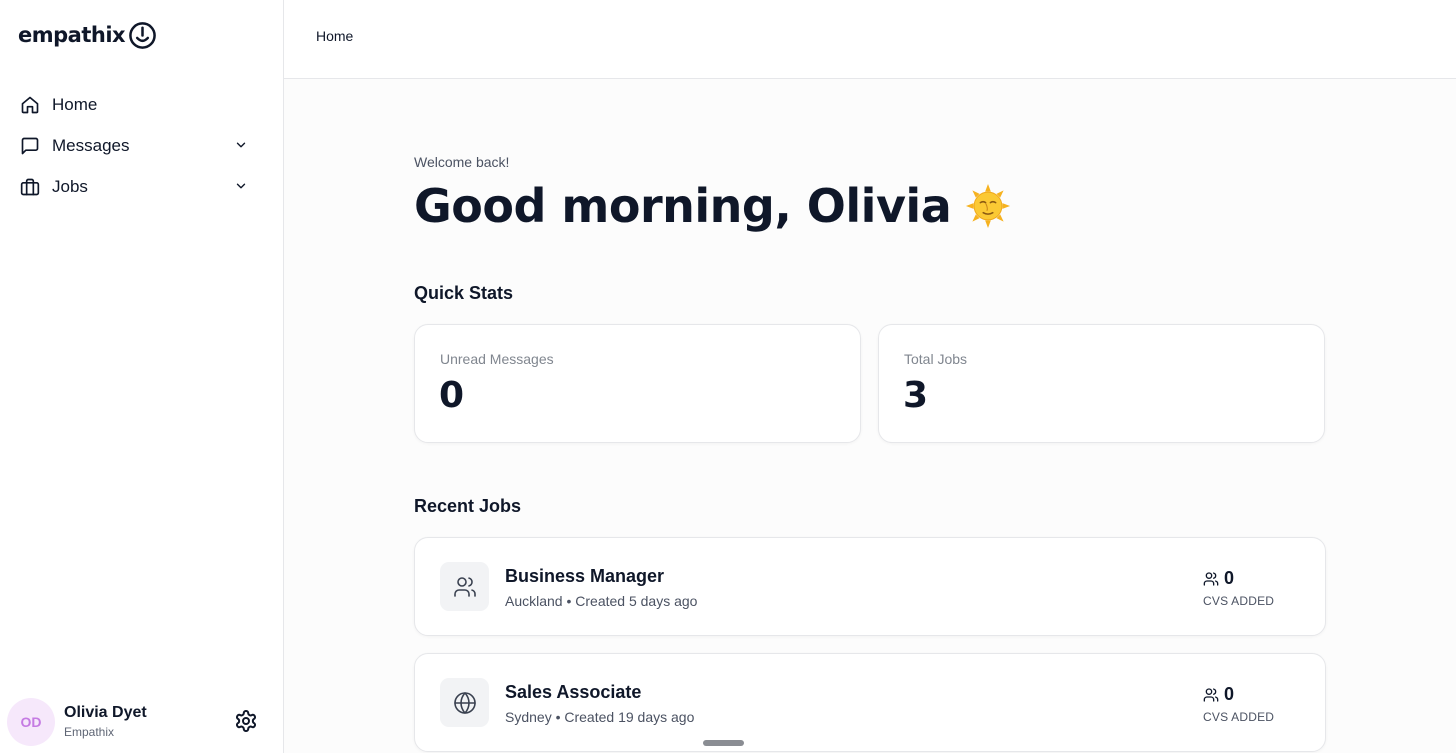 The width and height of the screenshot is (1456, 753). Describe the element at coordinates (870, 39) in the screenshot. I see `top-bar: Home` at that location.